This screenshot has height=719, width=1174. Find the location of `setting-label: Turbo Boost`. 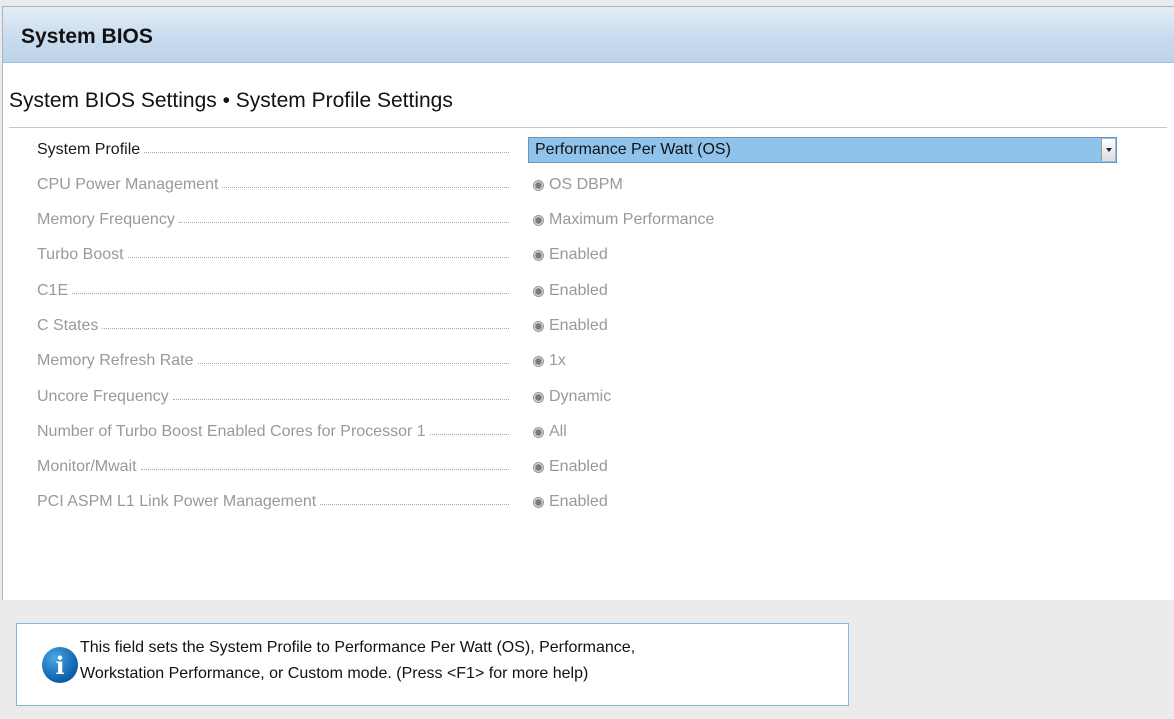

setting-label: Turbo Boost is located at coordinates (80, 254).